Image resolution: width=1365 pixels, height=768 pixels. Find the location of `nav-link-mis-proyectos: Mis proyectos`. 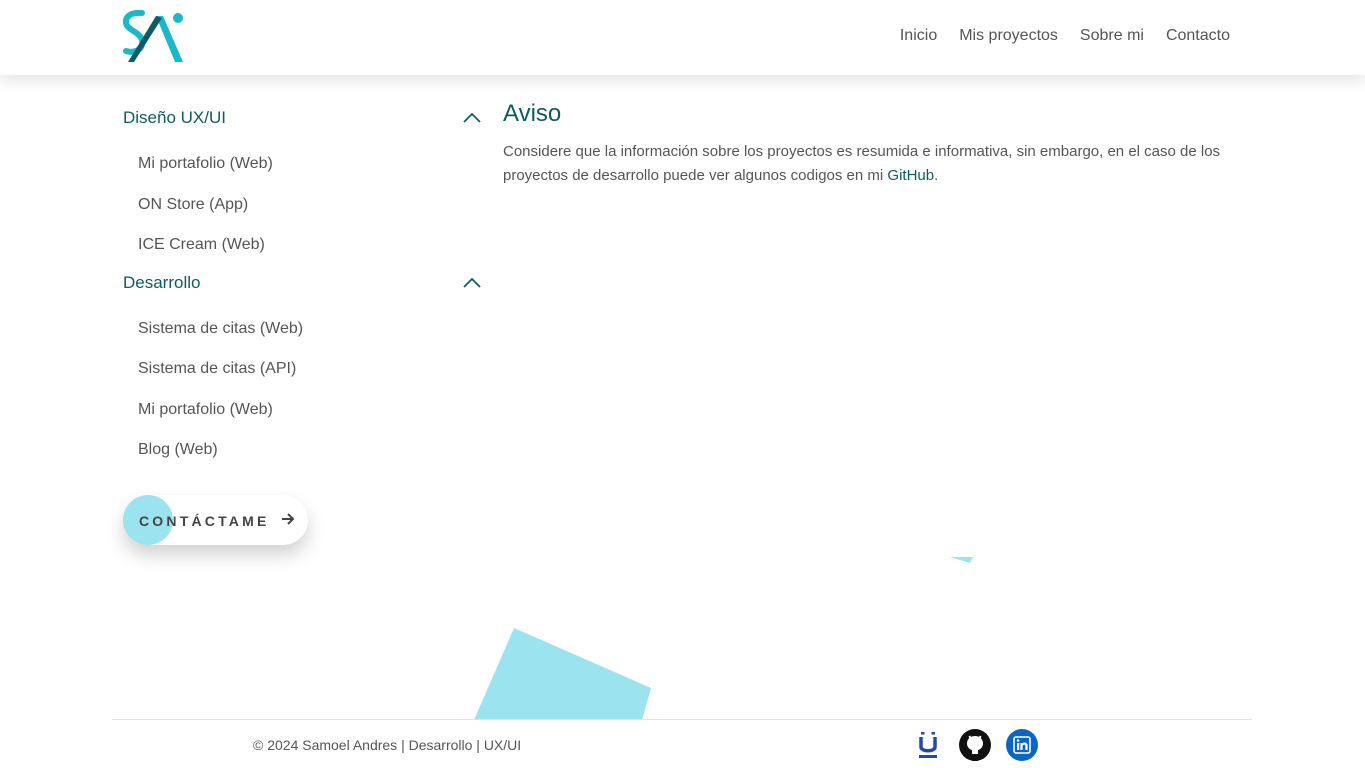

nav-link-mis-proyectos: Mis proyectos is located at coordinates (1008, 36).